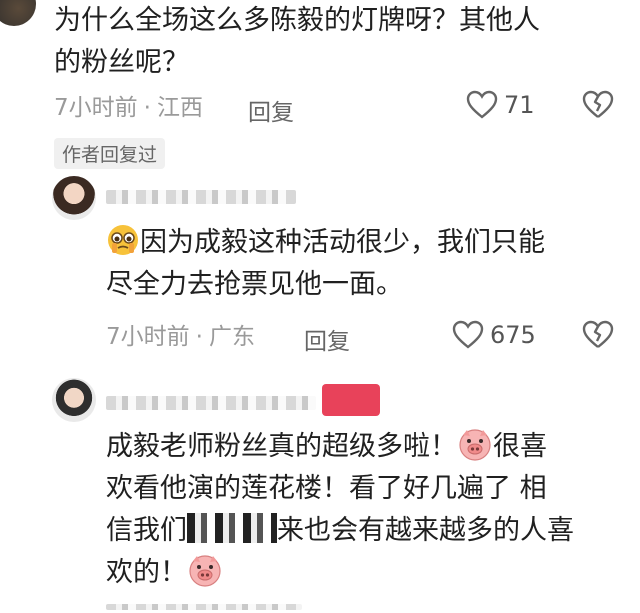 This screenshot has width=640, height=613. I want to click on crying-face-emoji-icon, so click(123, 240).